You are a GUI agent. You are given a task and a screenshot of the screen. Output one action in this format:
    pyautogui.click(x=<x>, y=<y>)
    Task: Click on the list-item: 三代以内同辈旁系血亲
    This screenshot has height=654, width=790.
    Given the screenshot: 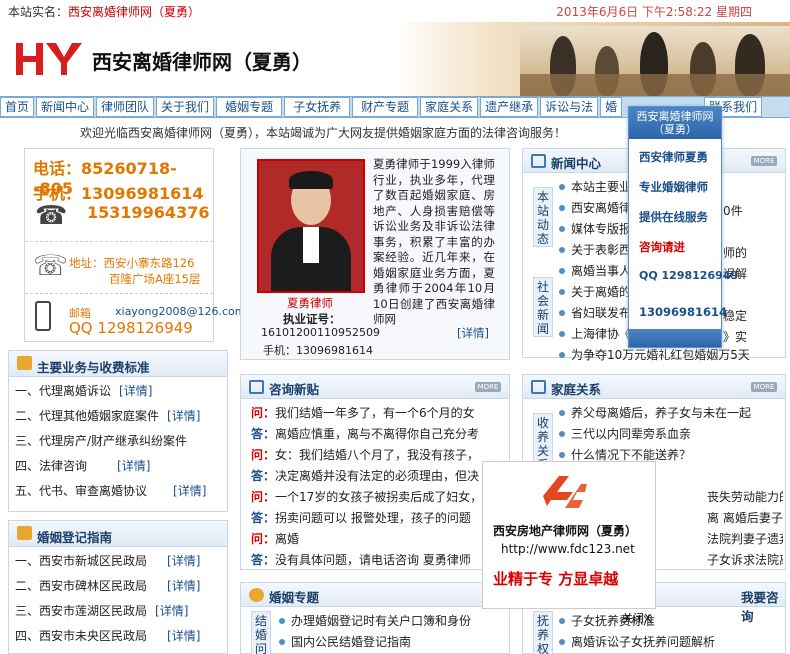 What is the action you would take?
    pyautogui.click(x=670, y=434)
    